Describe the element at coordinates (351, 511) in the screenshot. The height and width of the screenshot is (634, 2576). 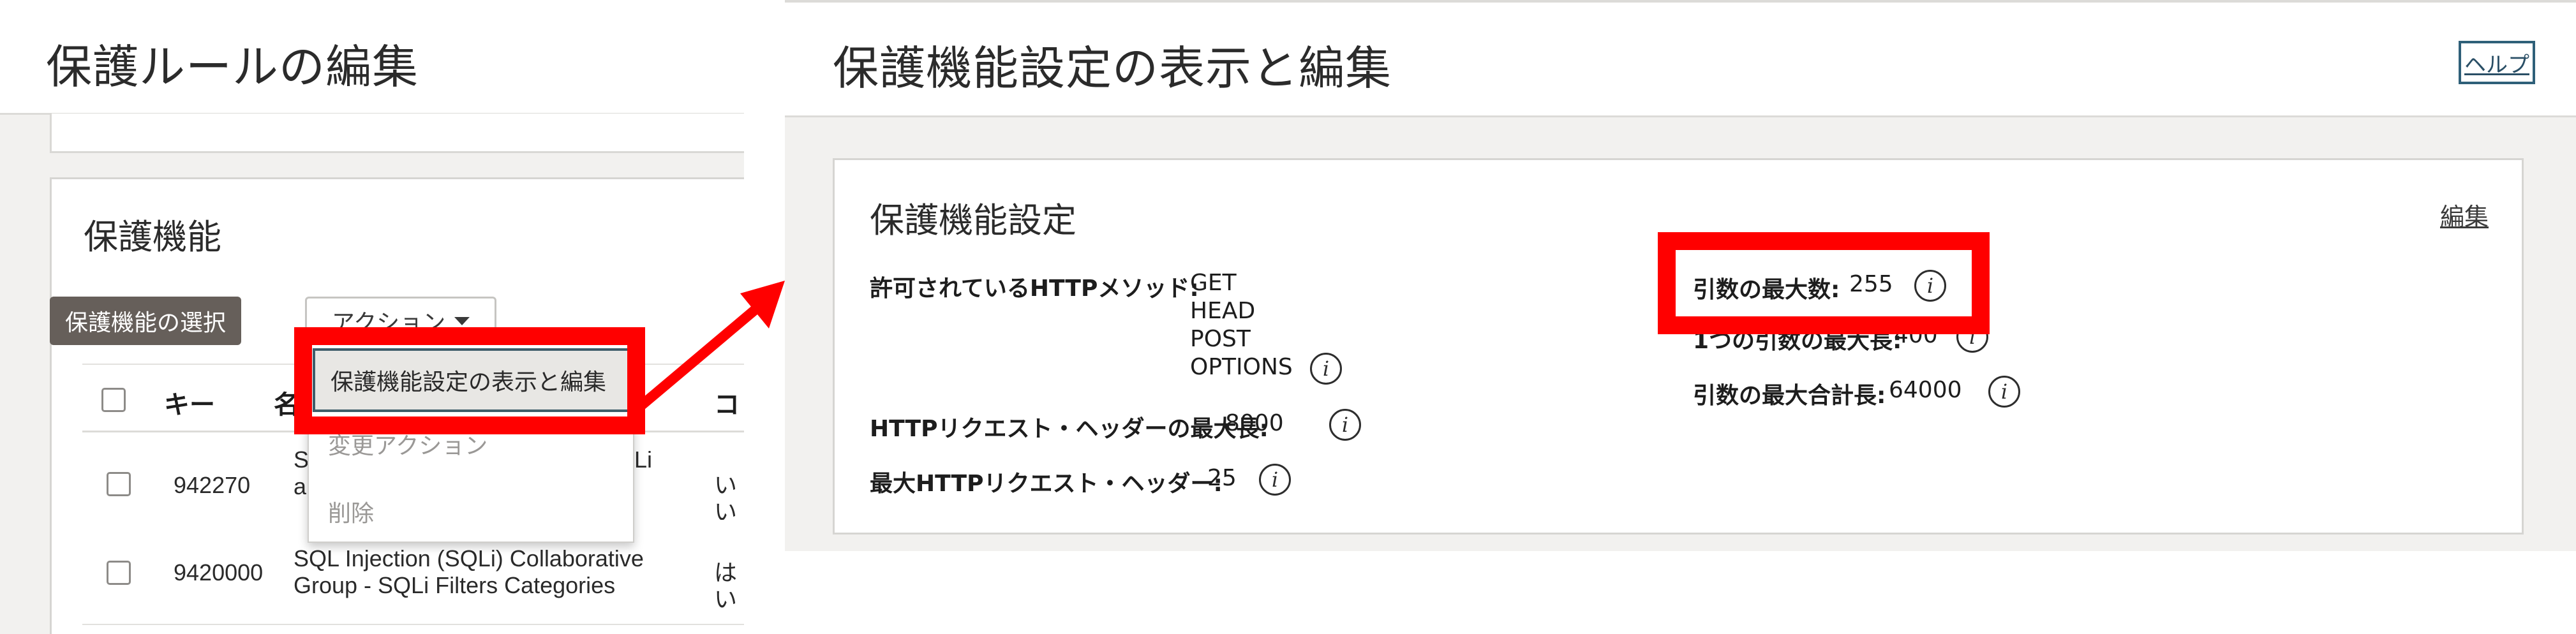
I see `menu-item-delete: 削除` at that location.